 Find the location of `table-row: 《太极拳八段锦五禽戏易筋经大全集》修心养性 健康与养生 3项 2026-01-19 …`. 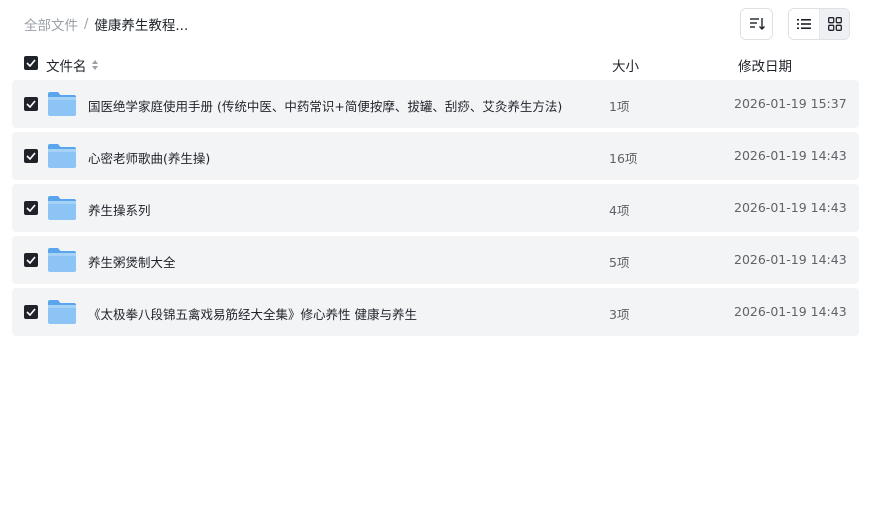

table-row: 《太极拳八段锦五禽戏易筋经大全集》修心养性 健康与养生 3项 2026-01-19 … is located at coordinates (435, 312).